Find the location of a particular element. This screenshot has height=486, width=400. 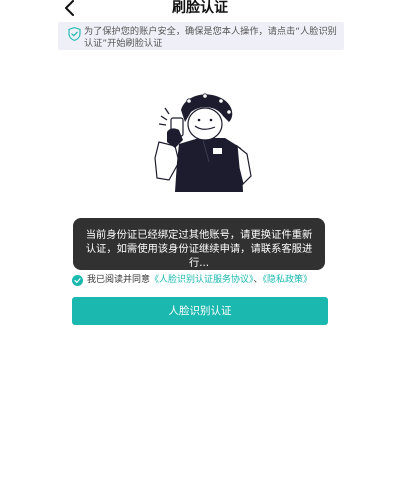

shield-check-icon is located at coordinates (74, 34).